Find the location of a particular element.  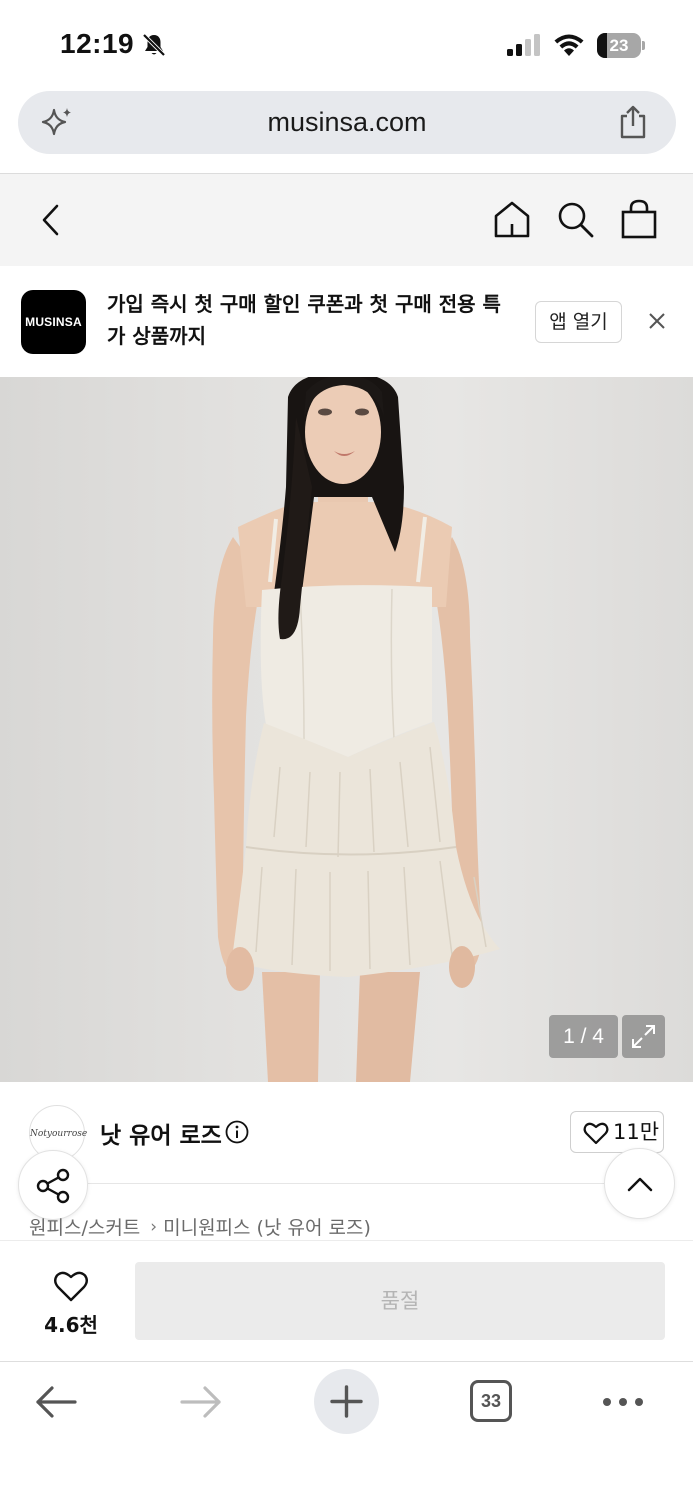

image-counter: 1 / 4 is located at coordinates (583, 1036).